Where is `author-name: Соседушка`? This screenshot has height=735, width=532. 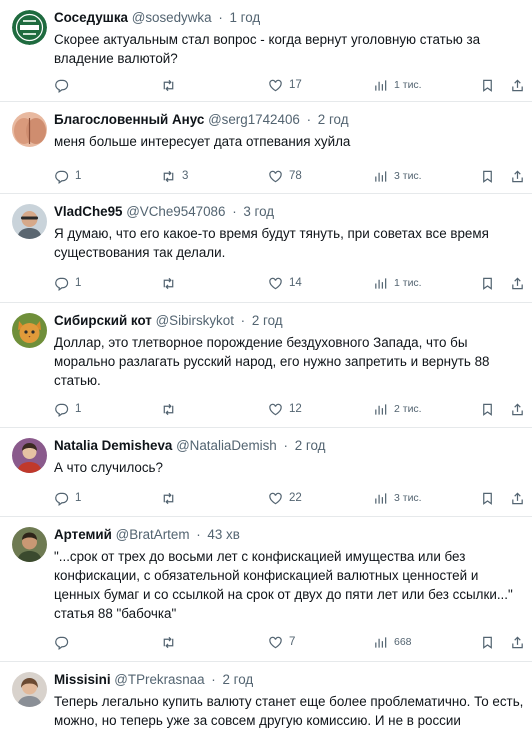 author-name: Соседушка is located at coordinates (91, 17).